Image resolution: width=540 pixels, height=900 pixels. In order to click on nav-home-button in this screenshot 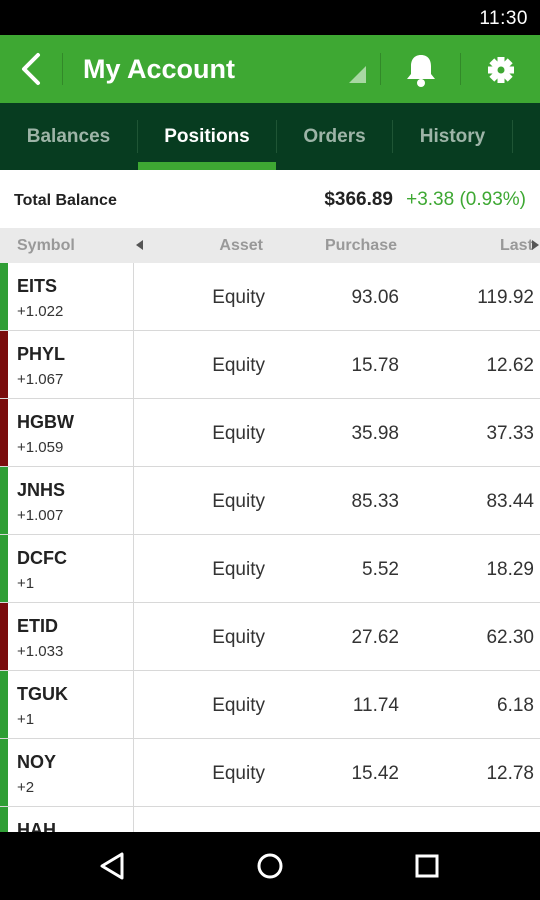, I will do `click(270, 866)`.